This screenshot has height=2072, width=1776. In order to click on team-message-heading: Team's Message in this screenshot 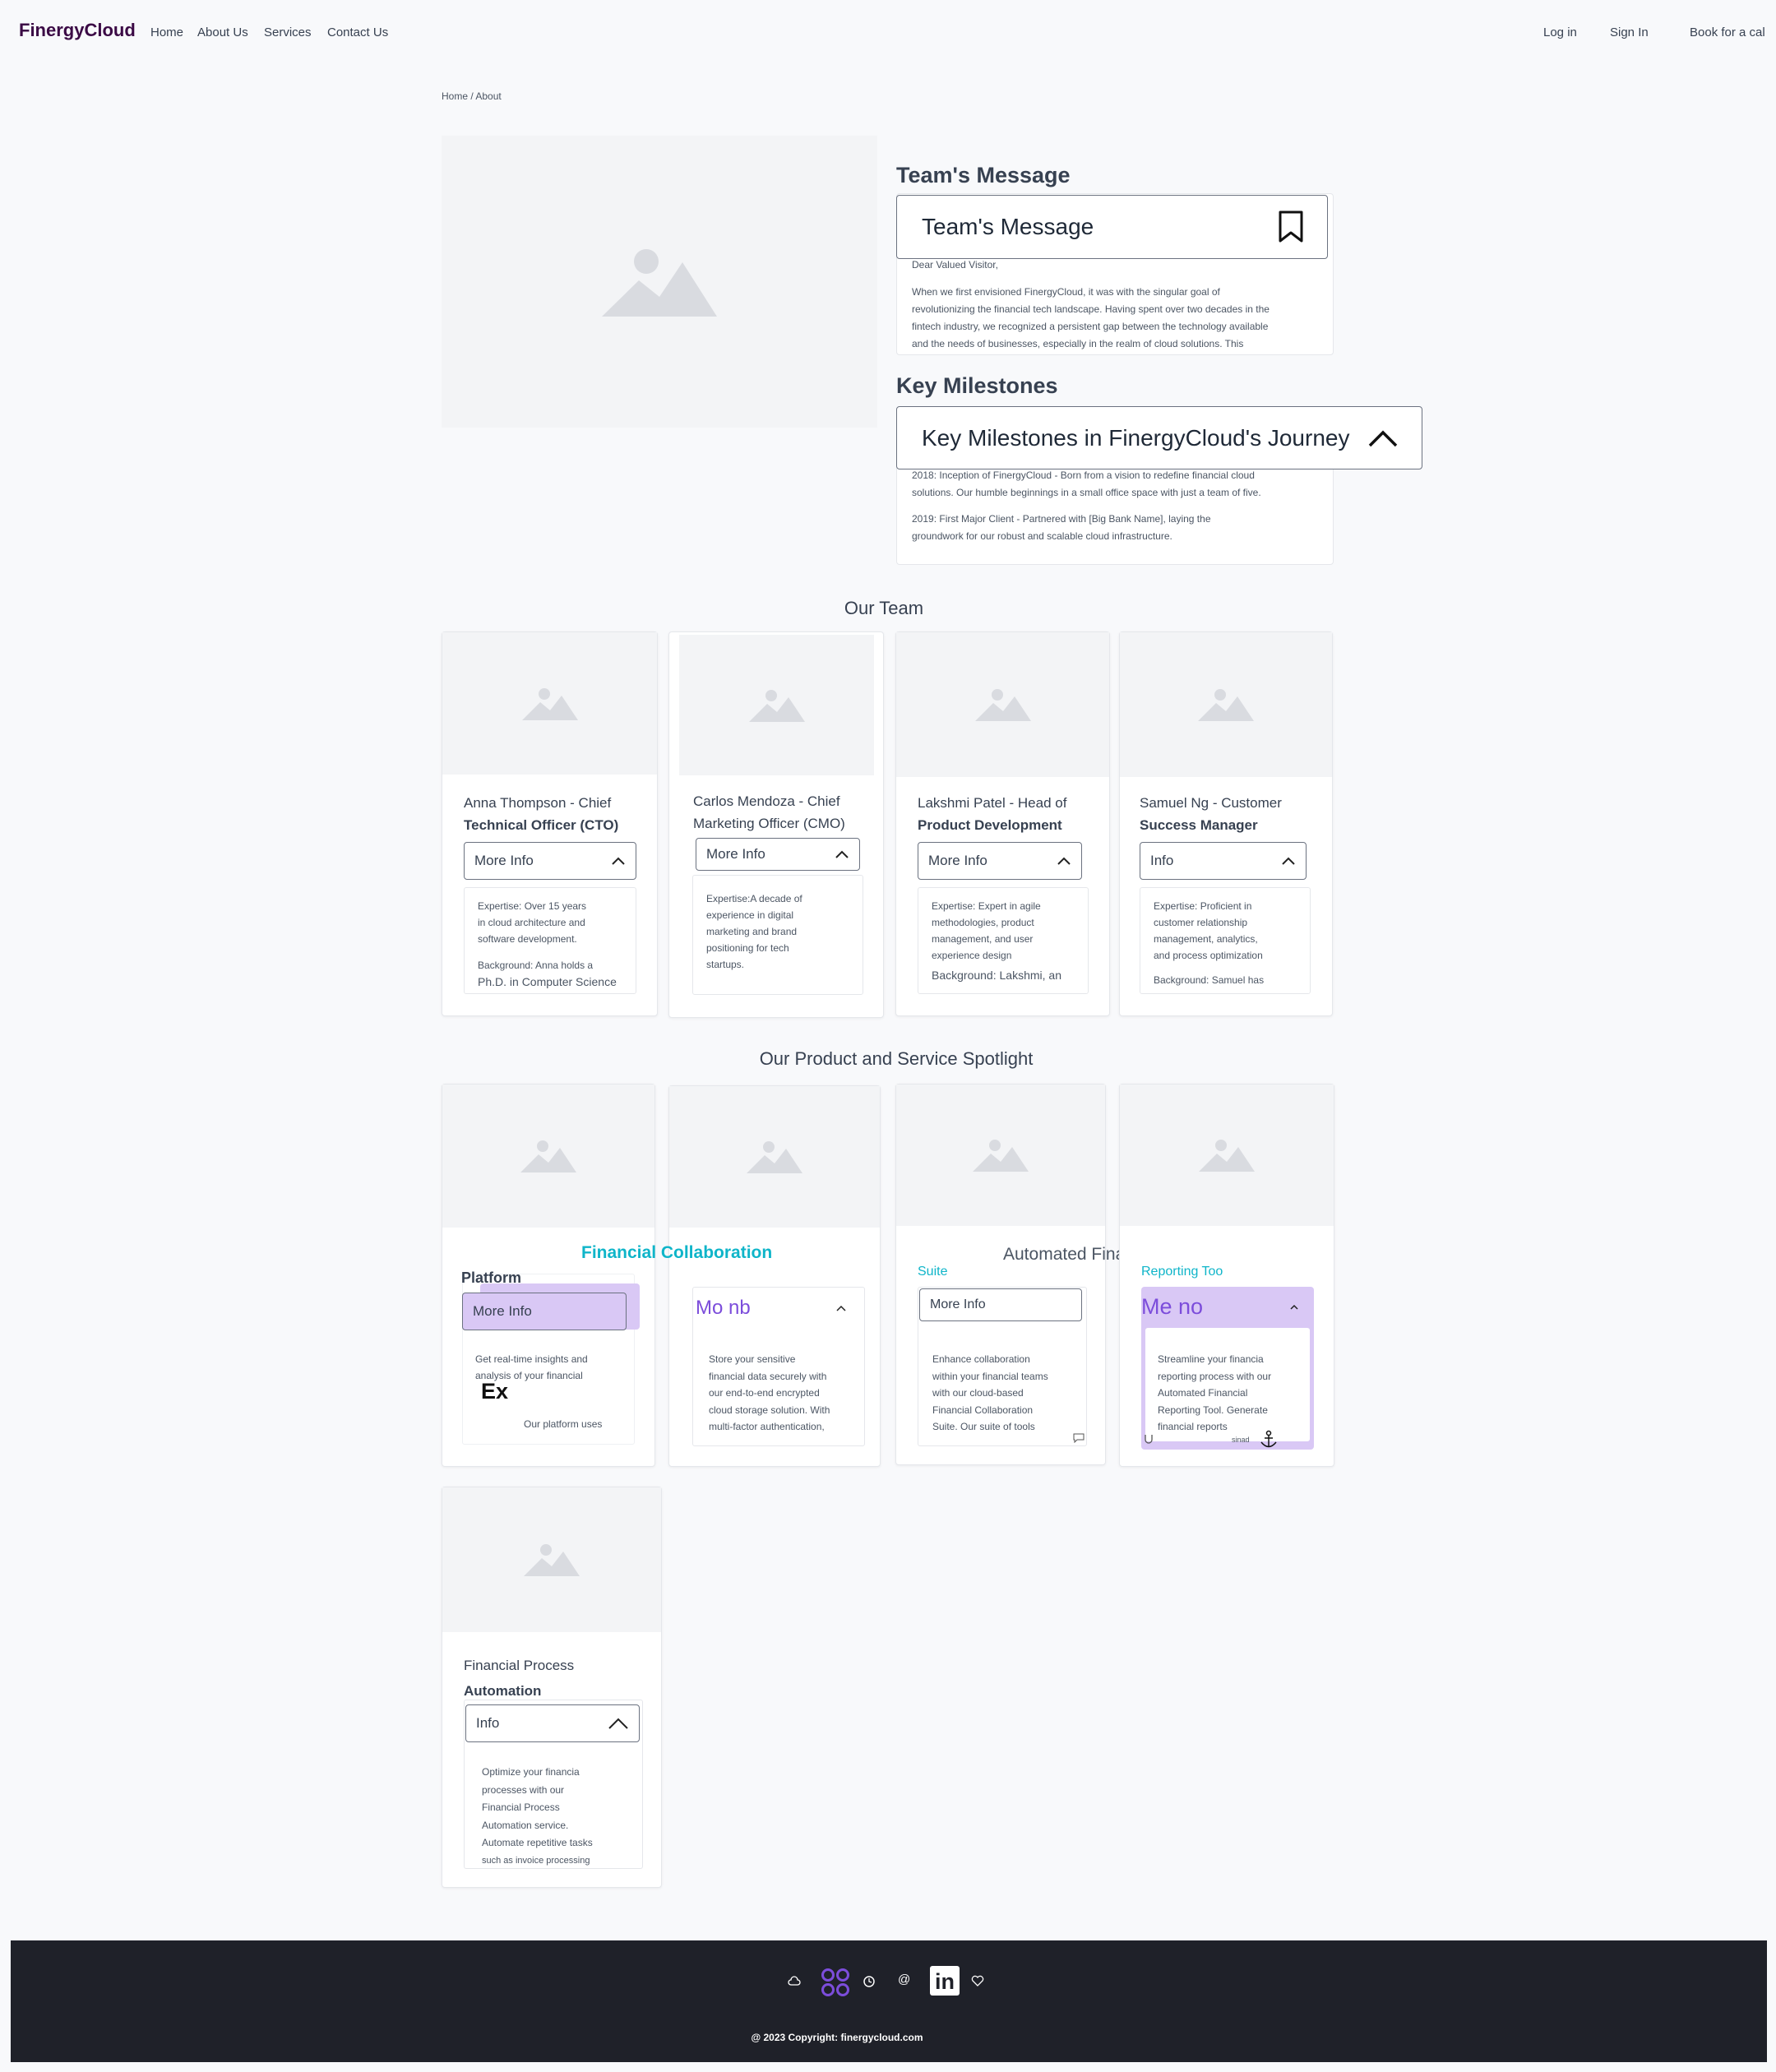, I will do `click(983, 175)`.